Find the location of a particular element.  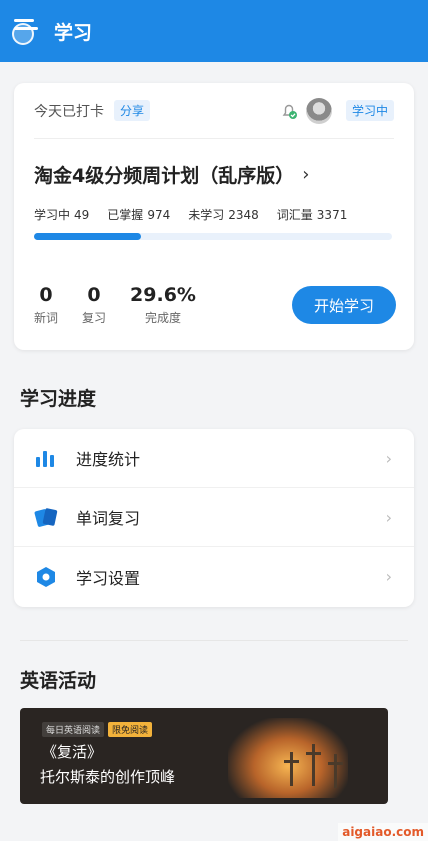

cards-icon is located at coordinates (46, 517).